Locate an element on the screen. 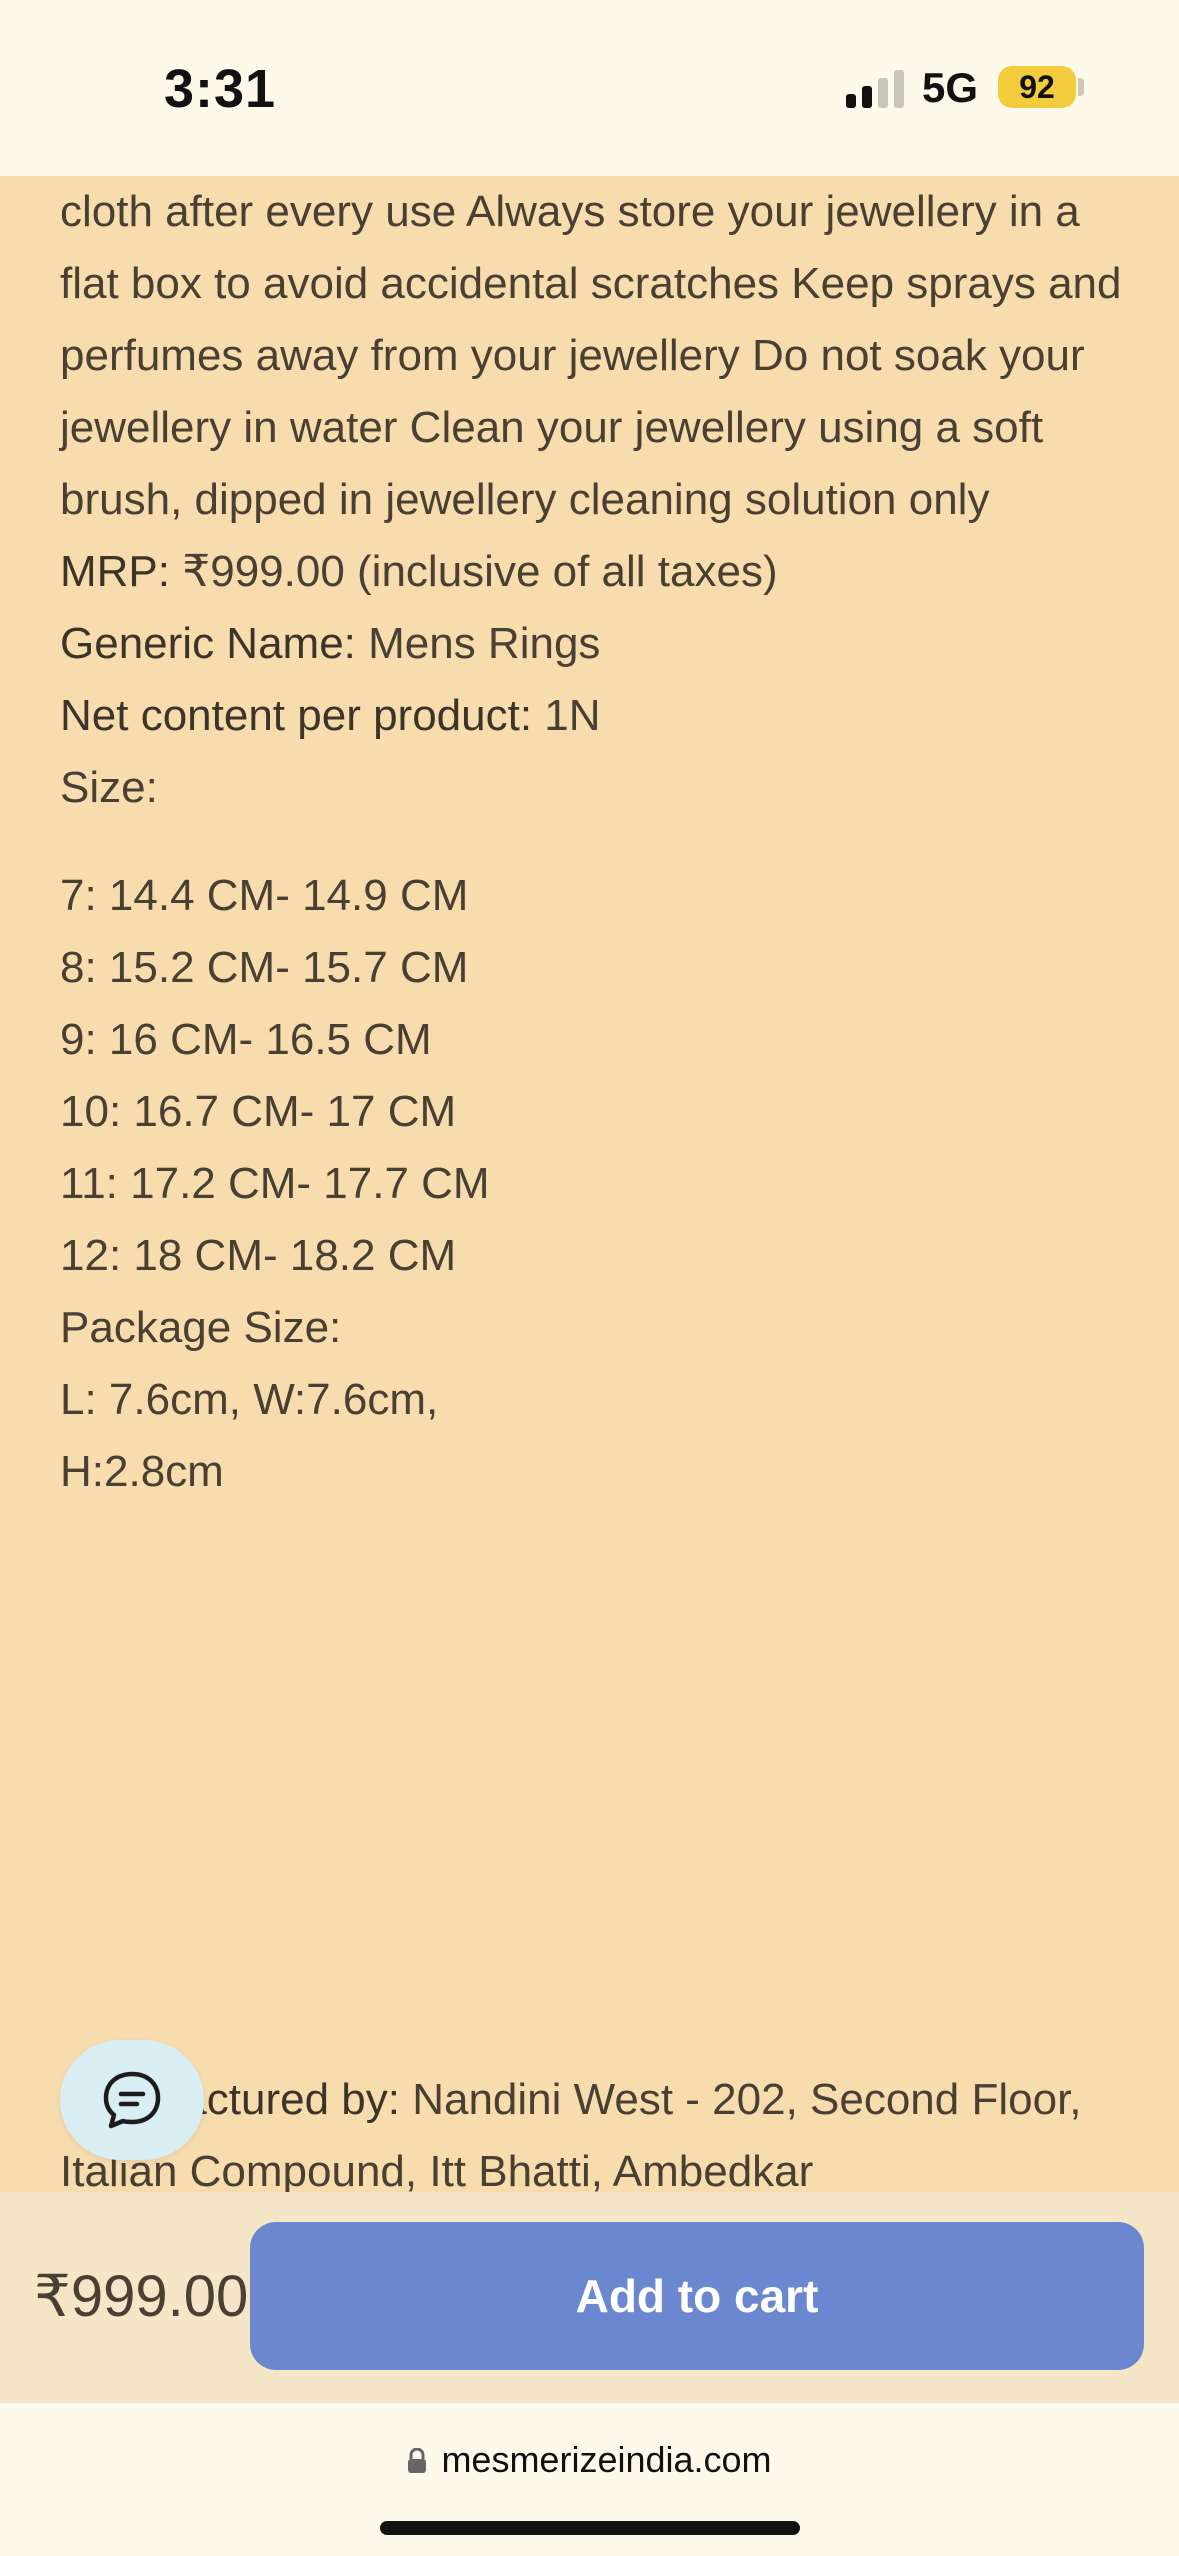 The height and width of the screenshot is (2556, 1179). network-type: 5G is located at coordinates (950, 87).